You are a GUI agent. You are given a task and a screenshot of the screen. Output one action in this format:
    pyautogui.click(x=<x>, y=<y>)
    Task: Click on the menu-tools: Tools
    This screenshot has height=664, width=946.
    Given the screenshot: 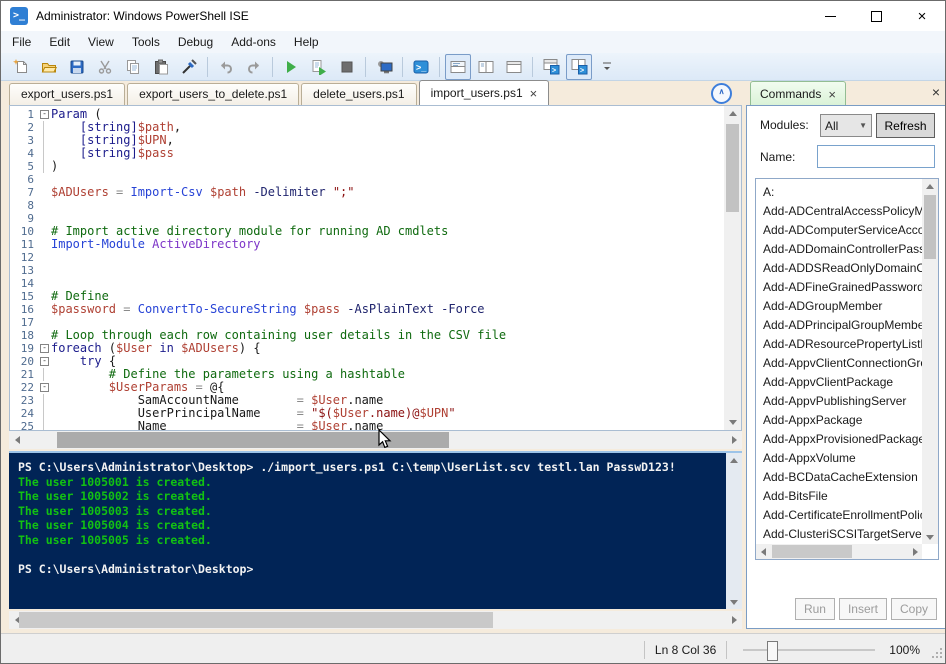 What is the action you would take?
    pyautogui.click(x=146, y=42)
    